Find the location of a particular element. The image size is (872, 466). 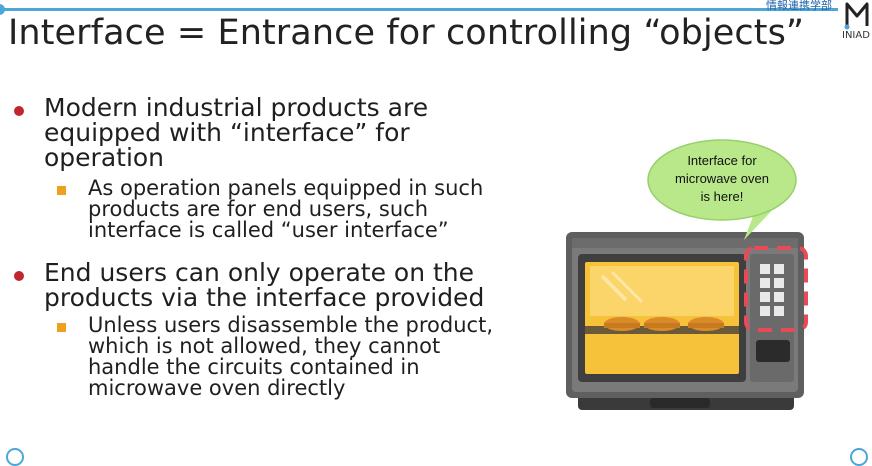

callout-text: Interface for microwave oven is here! is located at coordinates (722, 179).